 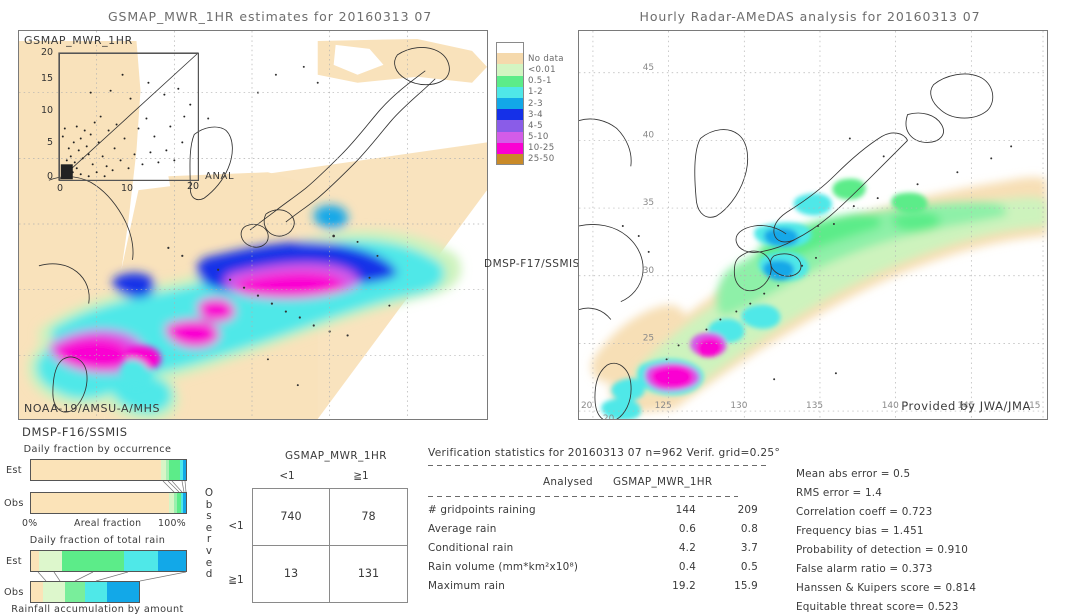 I want to click on inset-xtick-10: 10, so click(x=127, y=188).